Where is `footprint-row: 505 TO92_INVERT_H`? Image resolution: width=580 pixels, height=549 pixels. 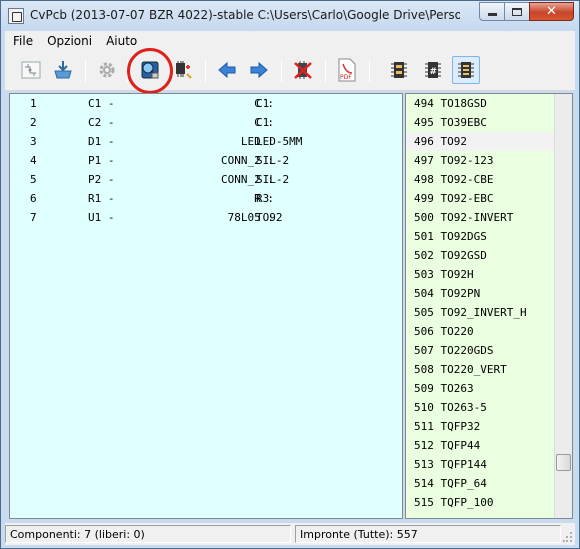
footprint-row: 505 TO92_INVERT_H is located at coordinates (480, 312).